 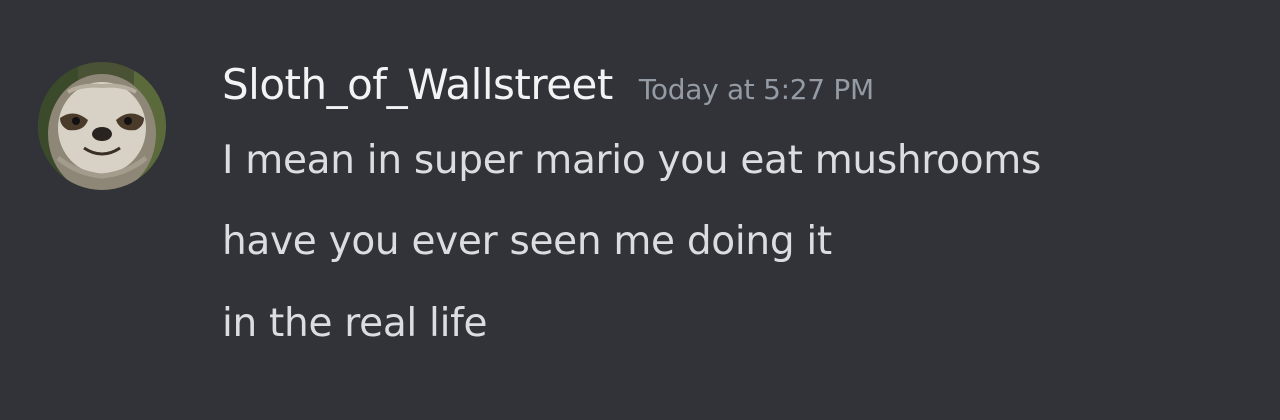 I want to click on message-header: Sloth_of_Wallstreet Today at 5:27 PM, so click(x=548, y=84).